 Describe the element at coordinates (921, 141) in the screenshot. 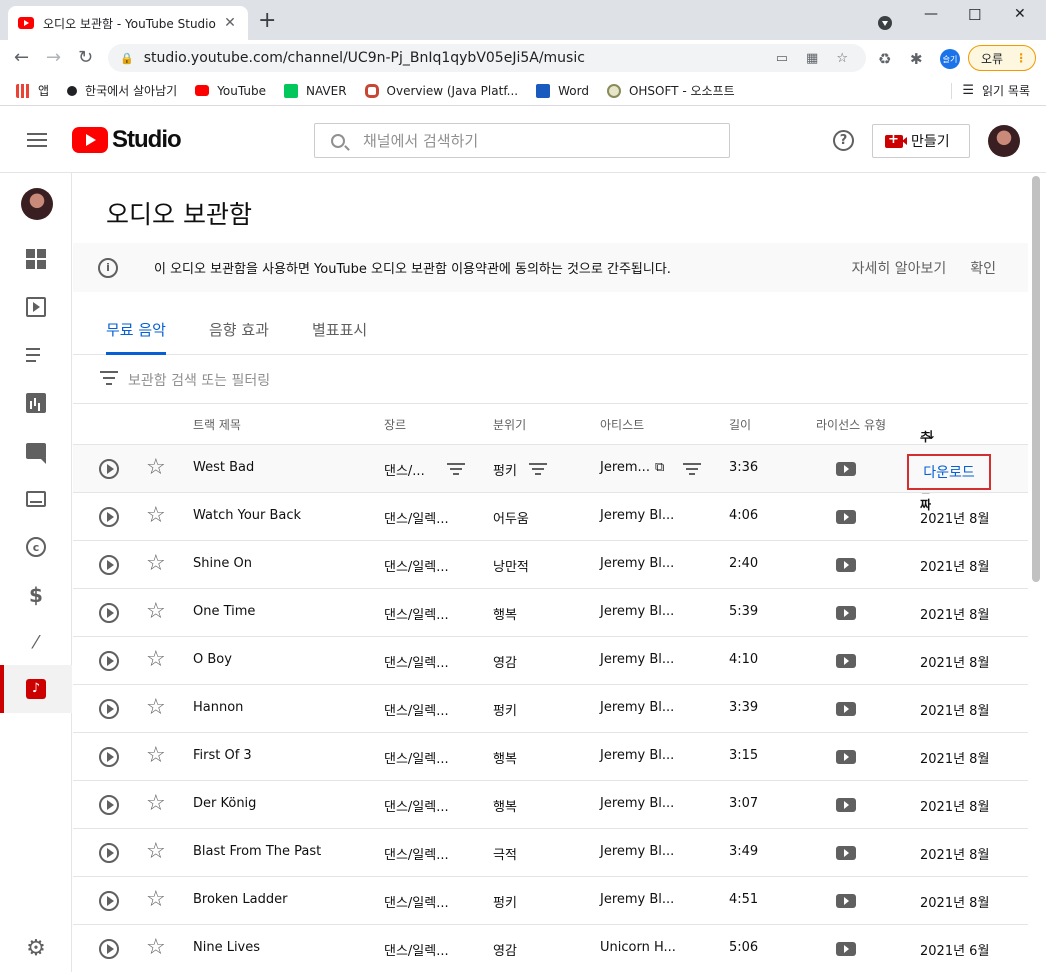

I see `create-button: 만들기` at that location.